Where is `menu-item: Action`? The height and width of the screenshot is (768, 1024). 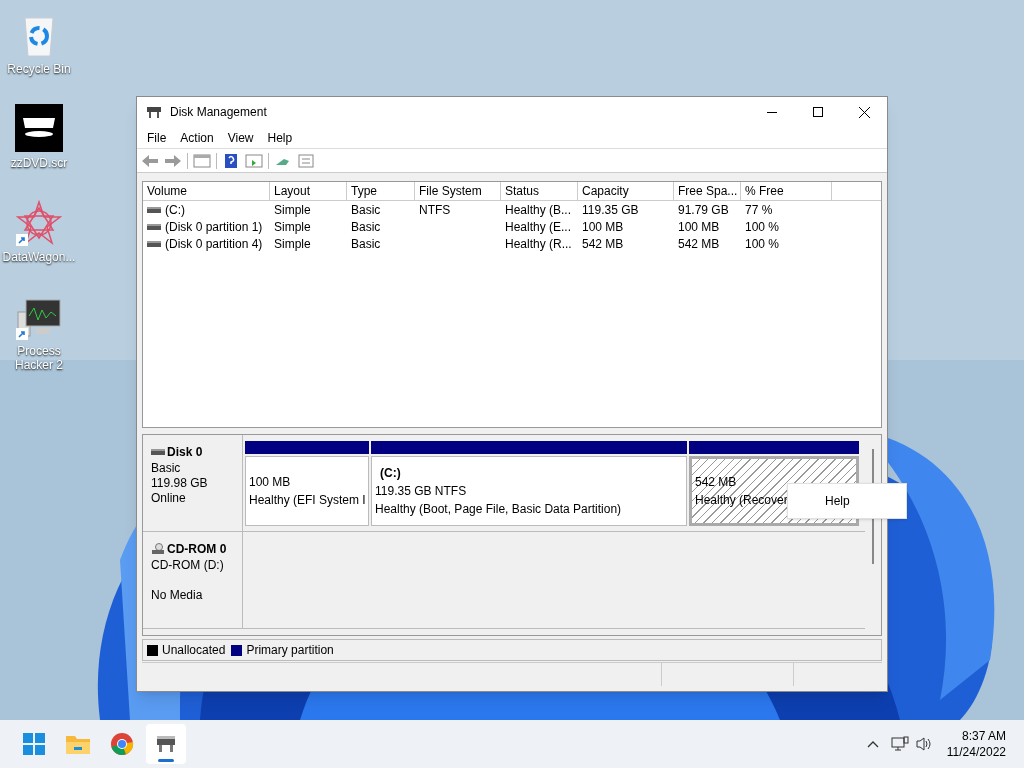 menu-item: Action is located at coordinates (197, 137).